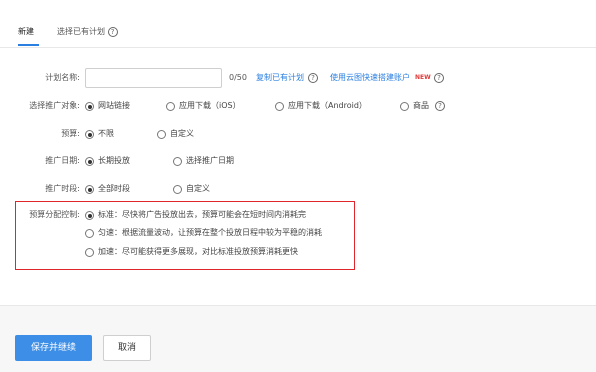 The height and width of the screenshot is (372, 596). What do you see at coordinates (423, 77) in the screenshot?
I see `new-badge: NEW` at bounding box center [423, 77].